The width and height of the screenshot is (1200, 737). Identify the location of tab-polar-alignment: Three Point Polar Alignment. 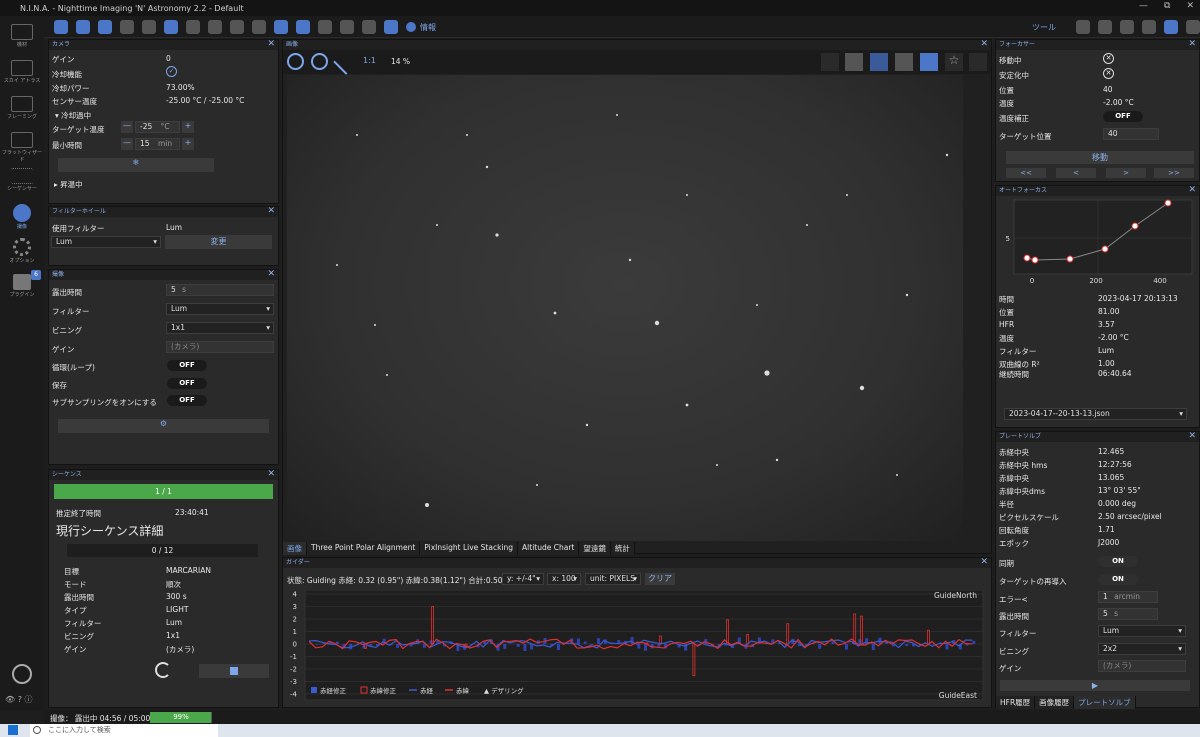
(364, 548).